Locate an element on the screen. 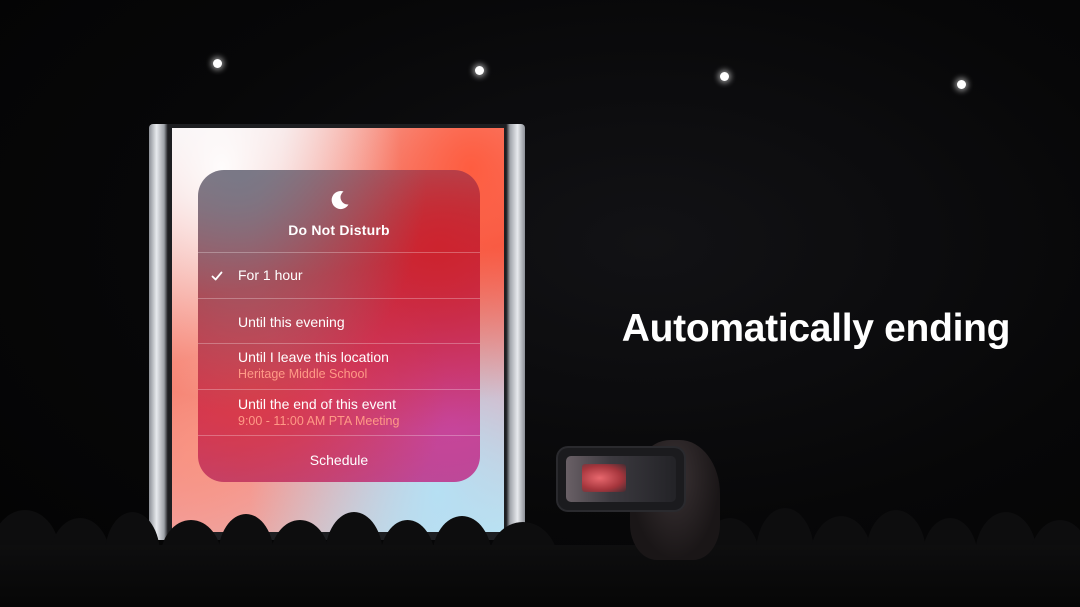 The image size is (1080, 607). dnd-option-label: Until the end of this event is located at coordinates (317, 404).